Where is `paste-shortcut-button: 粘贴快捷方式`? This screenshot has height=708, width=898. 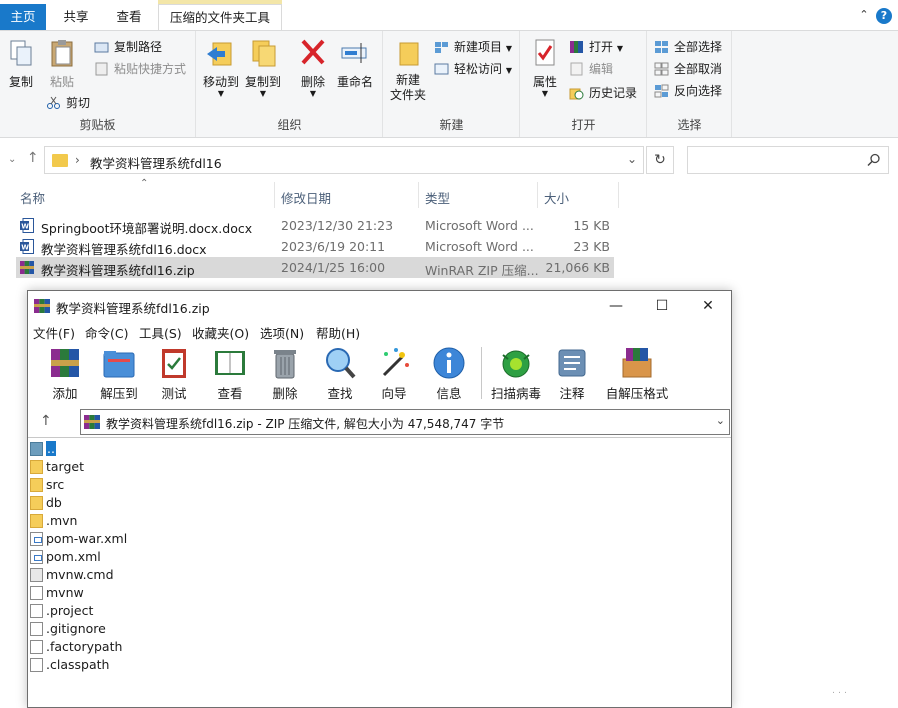
paste-shortcut-button: 粘贴快捷方式 is located at coordinates (140, 69).